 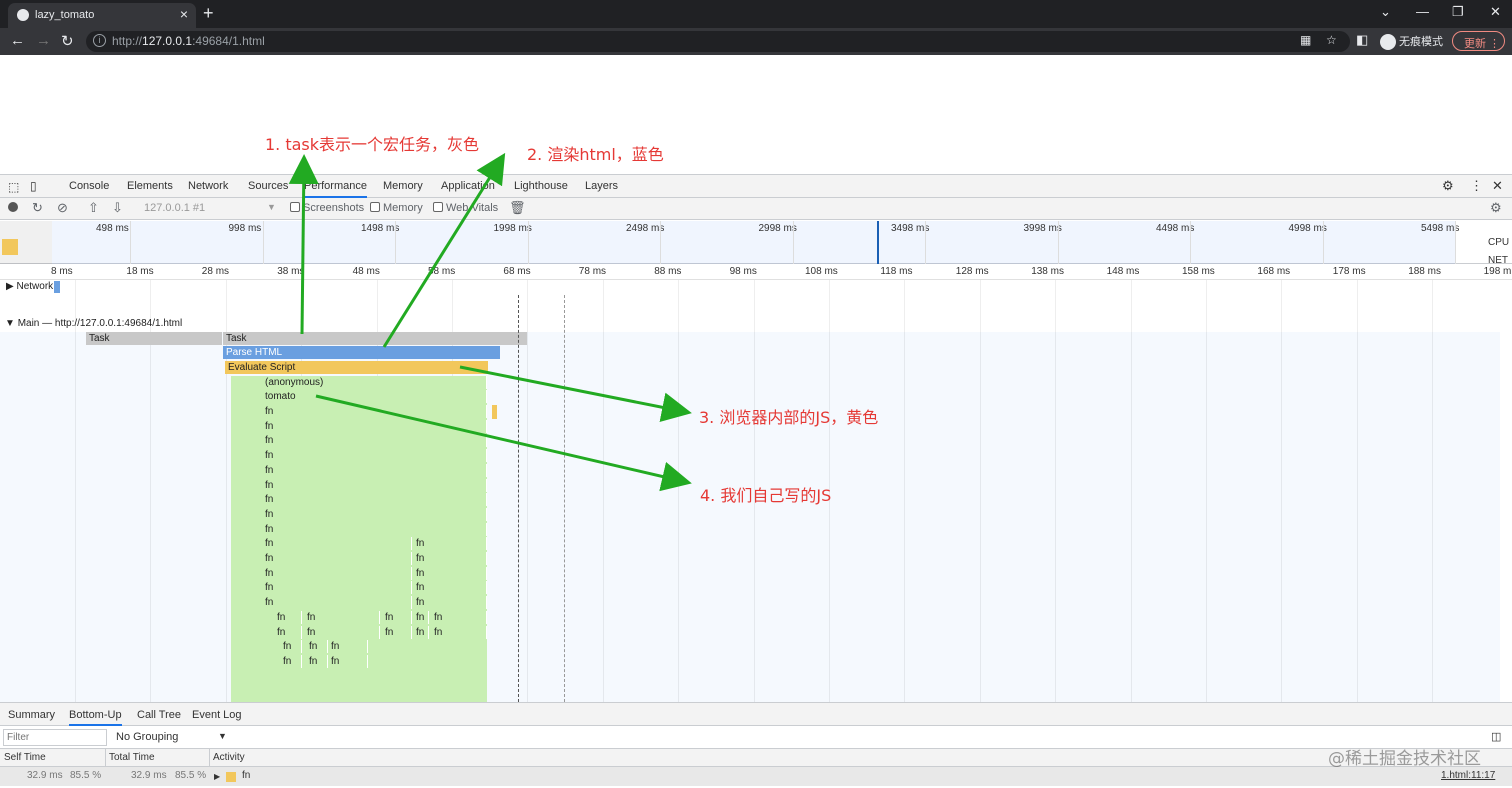 I want to click on column-total-time: Total Time, so click(x=132, y=757).